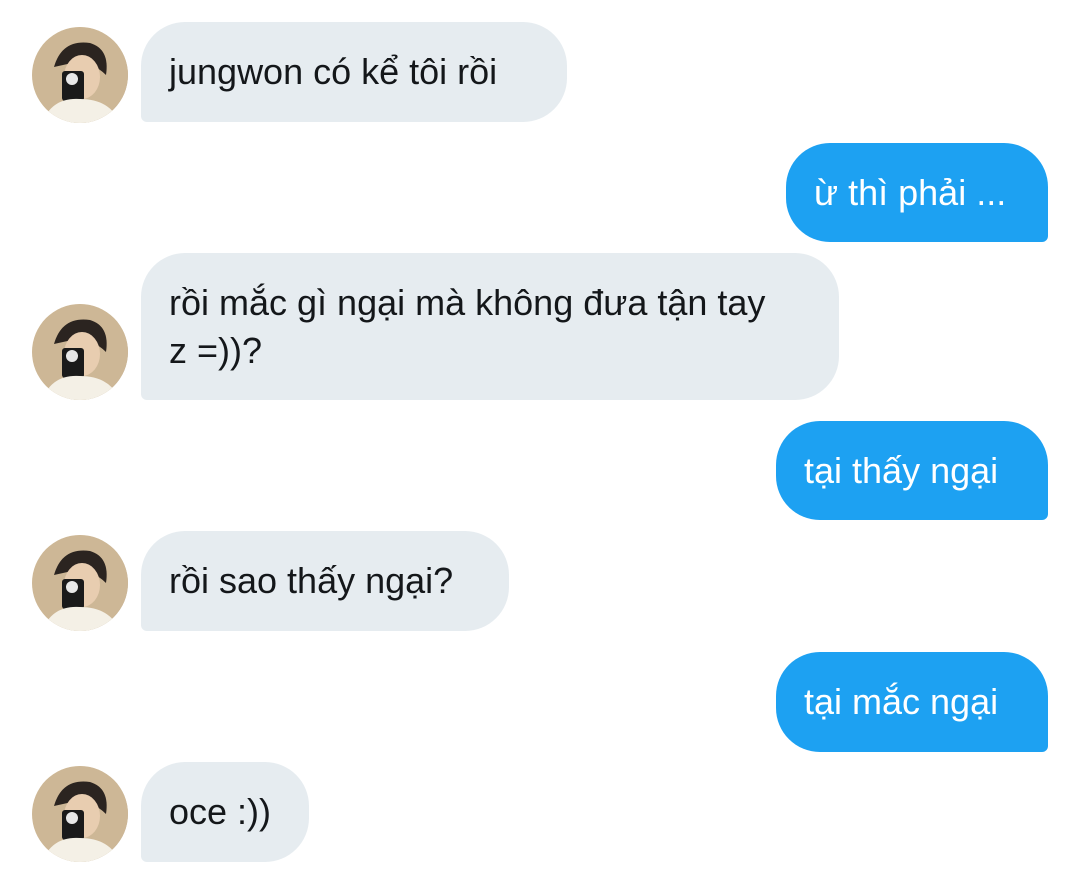 Image resolution: width=1080 pixels, height=873 pixels. What do you see at coordinates (333, 71) in the screenshot?
I see `message-text: jungwon có kể tôi rồi` at bounding box center [333, 71].